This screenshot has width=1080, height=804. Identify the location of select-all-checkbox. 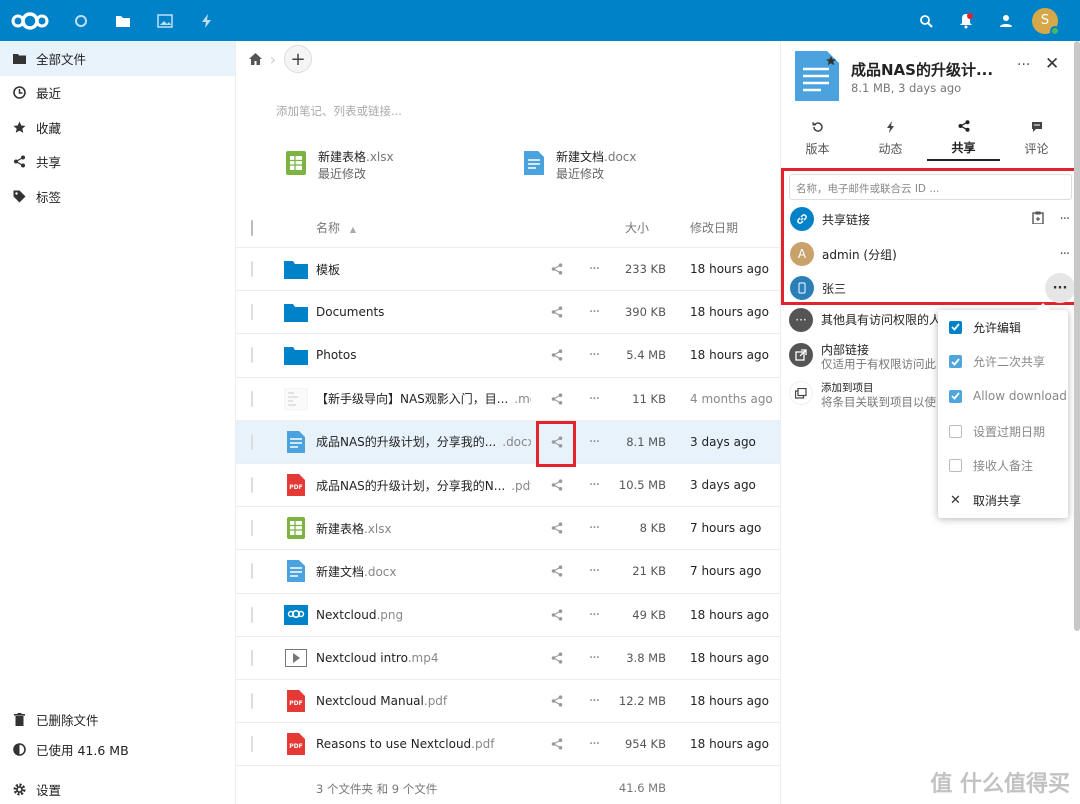
(252, 227).